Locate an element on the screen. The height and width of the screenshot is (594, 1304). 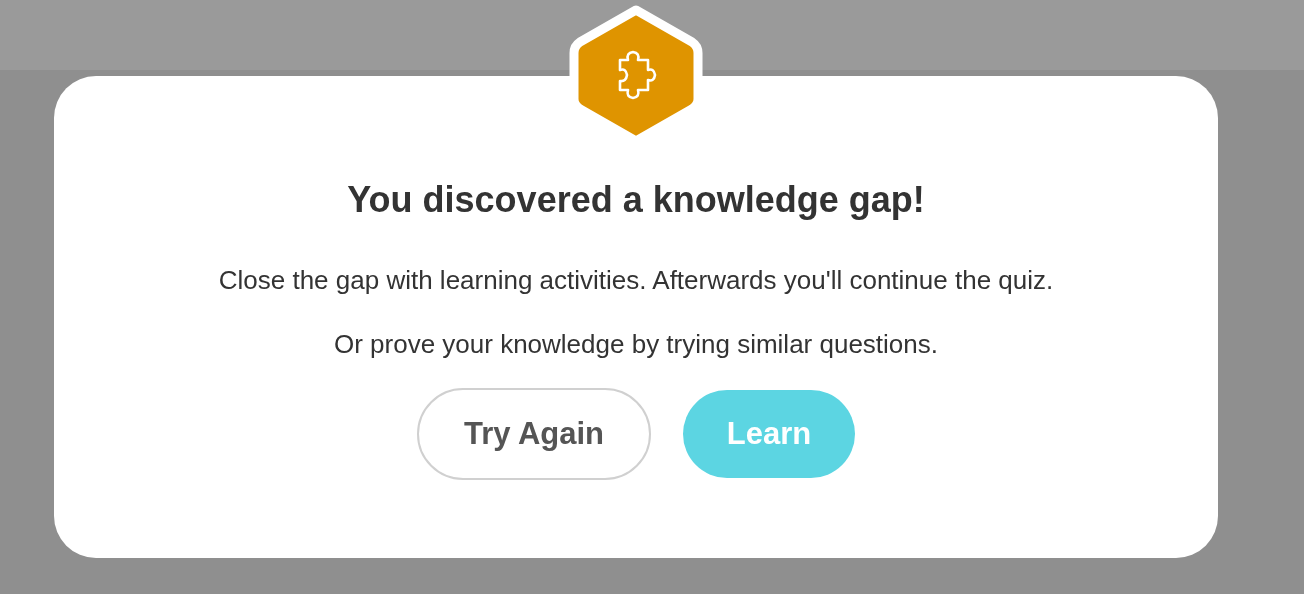
try-again-button: Try Again is located at coordinates (534, 434).